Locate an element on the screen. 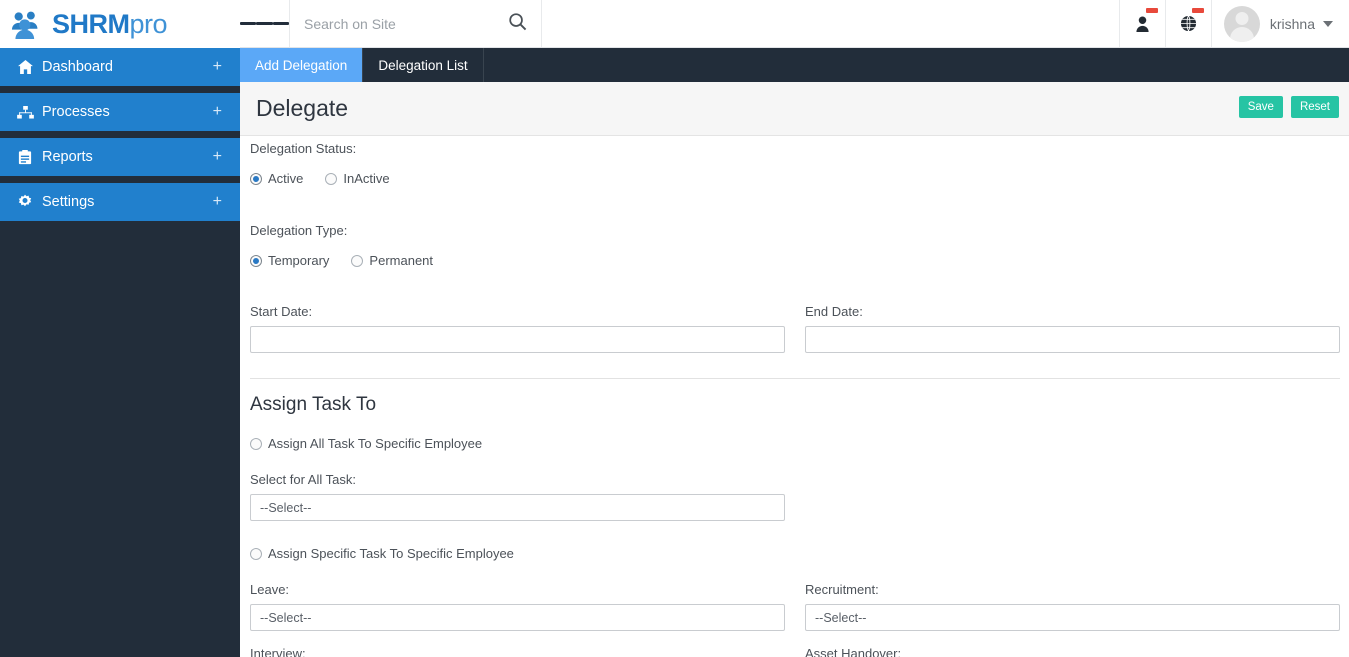 The height and width of the screenshot is (657, 1349). page-title-bar: Delegate Save Reset is located at coordinates (794, 109).